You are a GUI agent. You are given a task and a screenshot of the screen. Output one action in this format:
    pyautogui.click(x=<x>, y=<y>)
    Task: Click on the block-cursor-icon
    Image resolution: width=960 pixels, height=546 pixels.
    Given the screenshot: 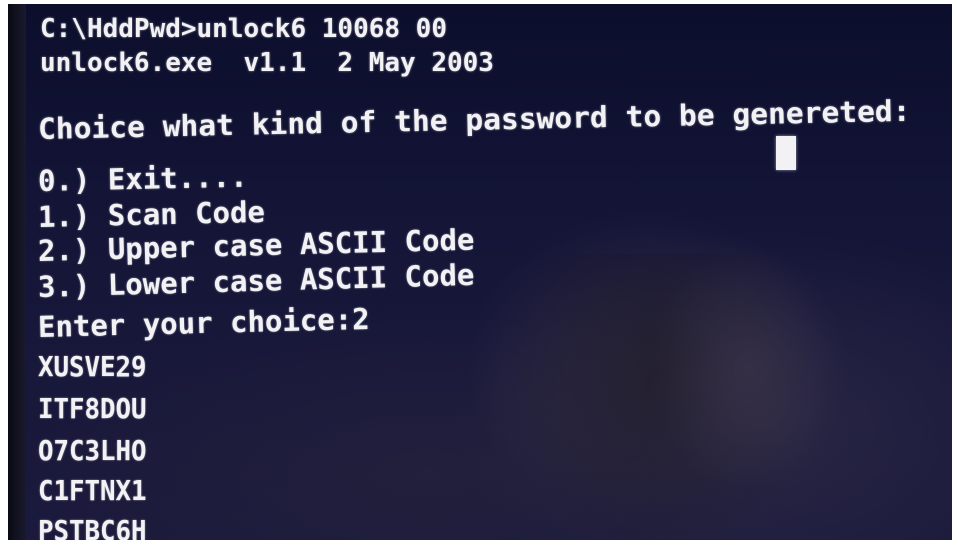 What is the action you would take?
    pyautogui.click(x=786, y=153)
    